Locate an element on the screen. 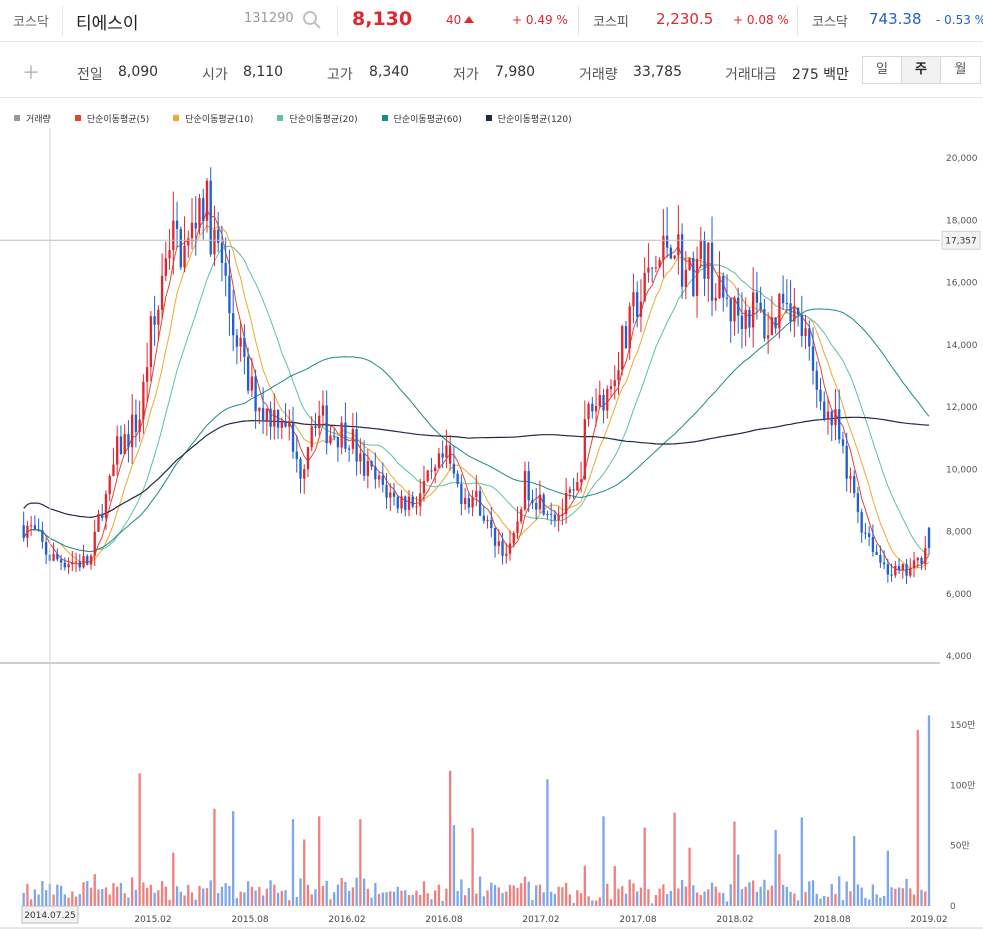  crosshair-date-label: 2014.07.25 is located at coordinates (50, 916).